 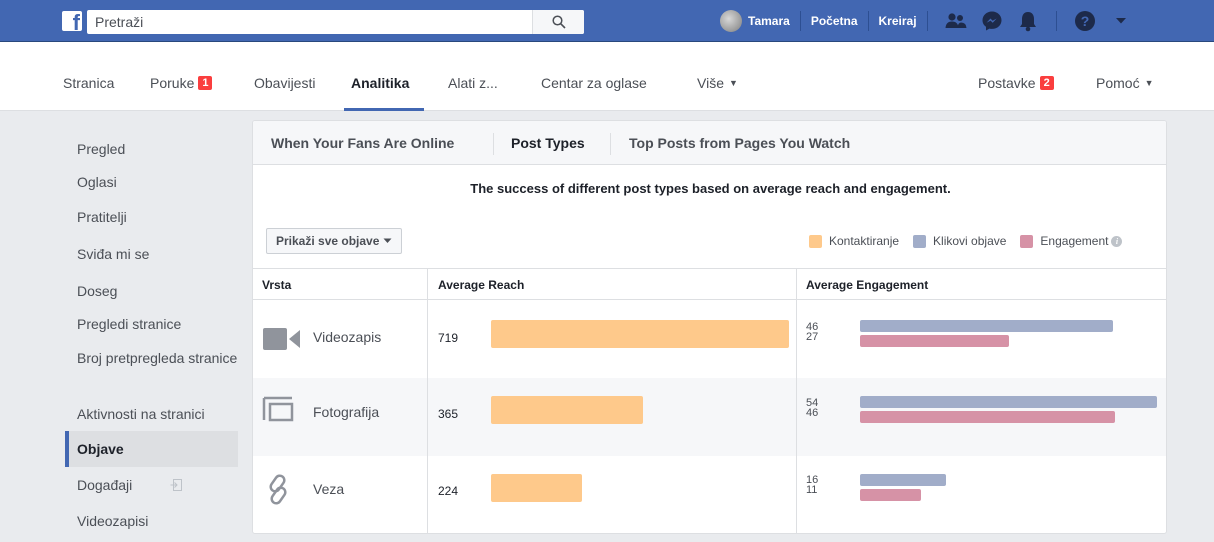 I want to click on tab-post-types: Post Types, so click(x=548, y=143).